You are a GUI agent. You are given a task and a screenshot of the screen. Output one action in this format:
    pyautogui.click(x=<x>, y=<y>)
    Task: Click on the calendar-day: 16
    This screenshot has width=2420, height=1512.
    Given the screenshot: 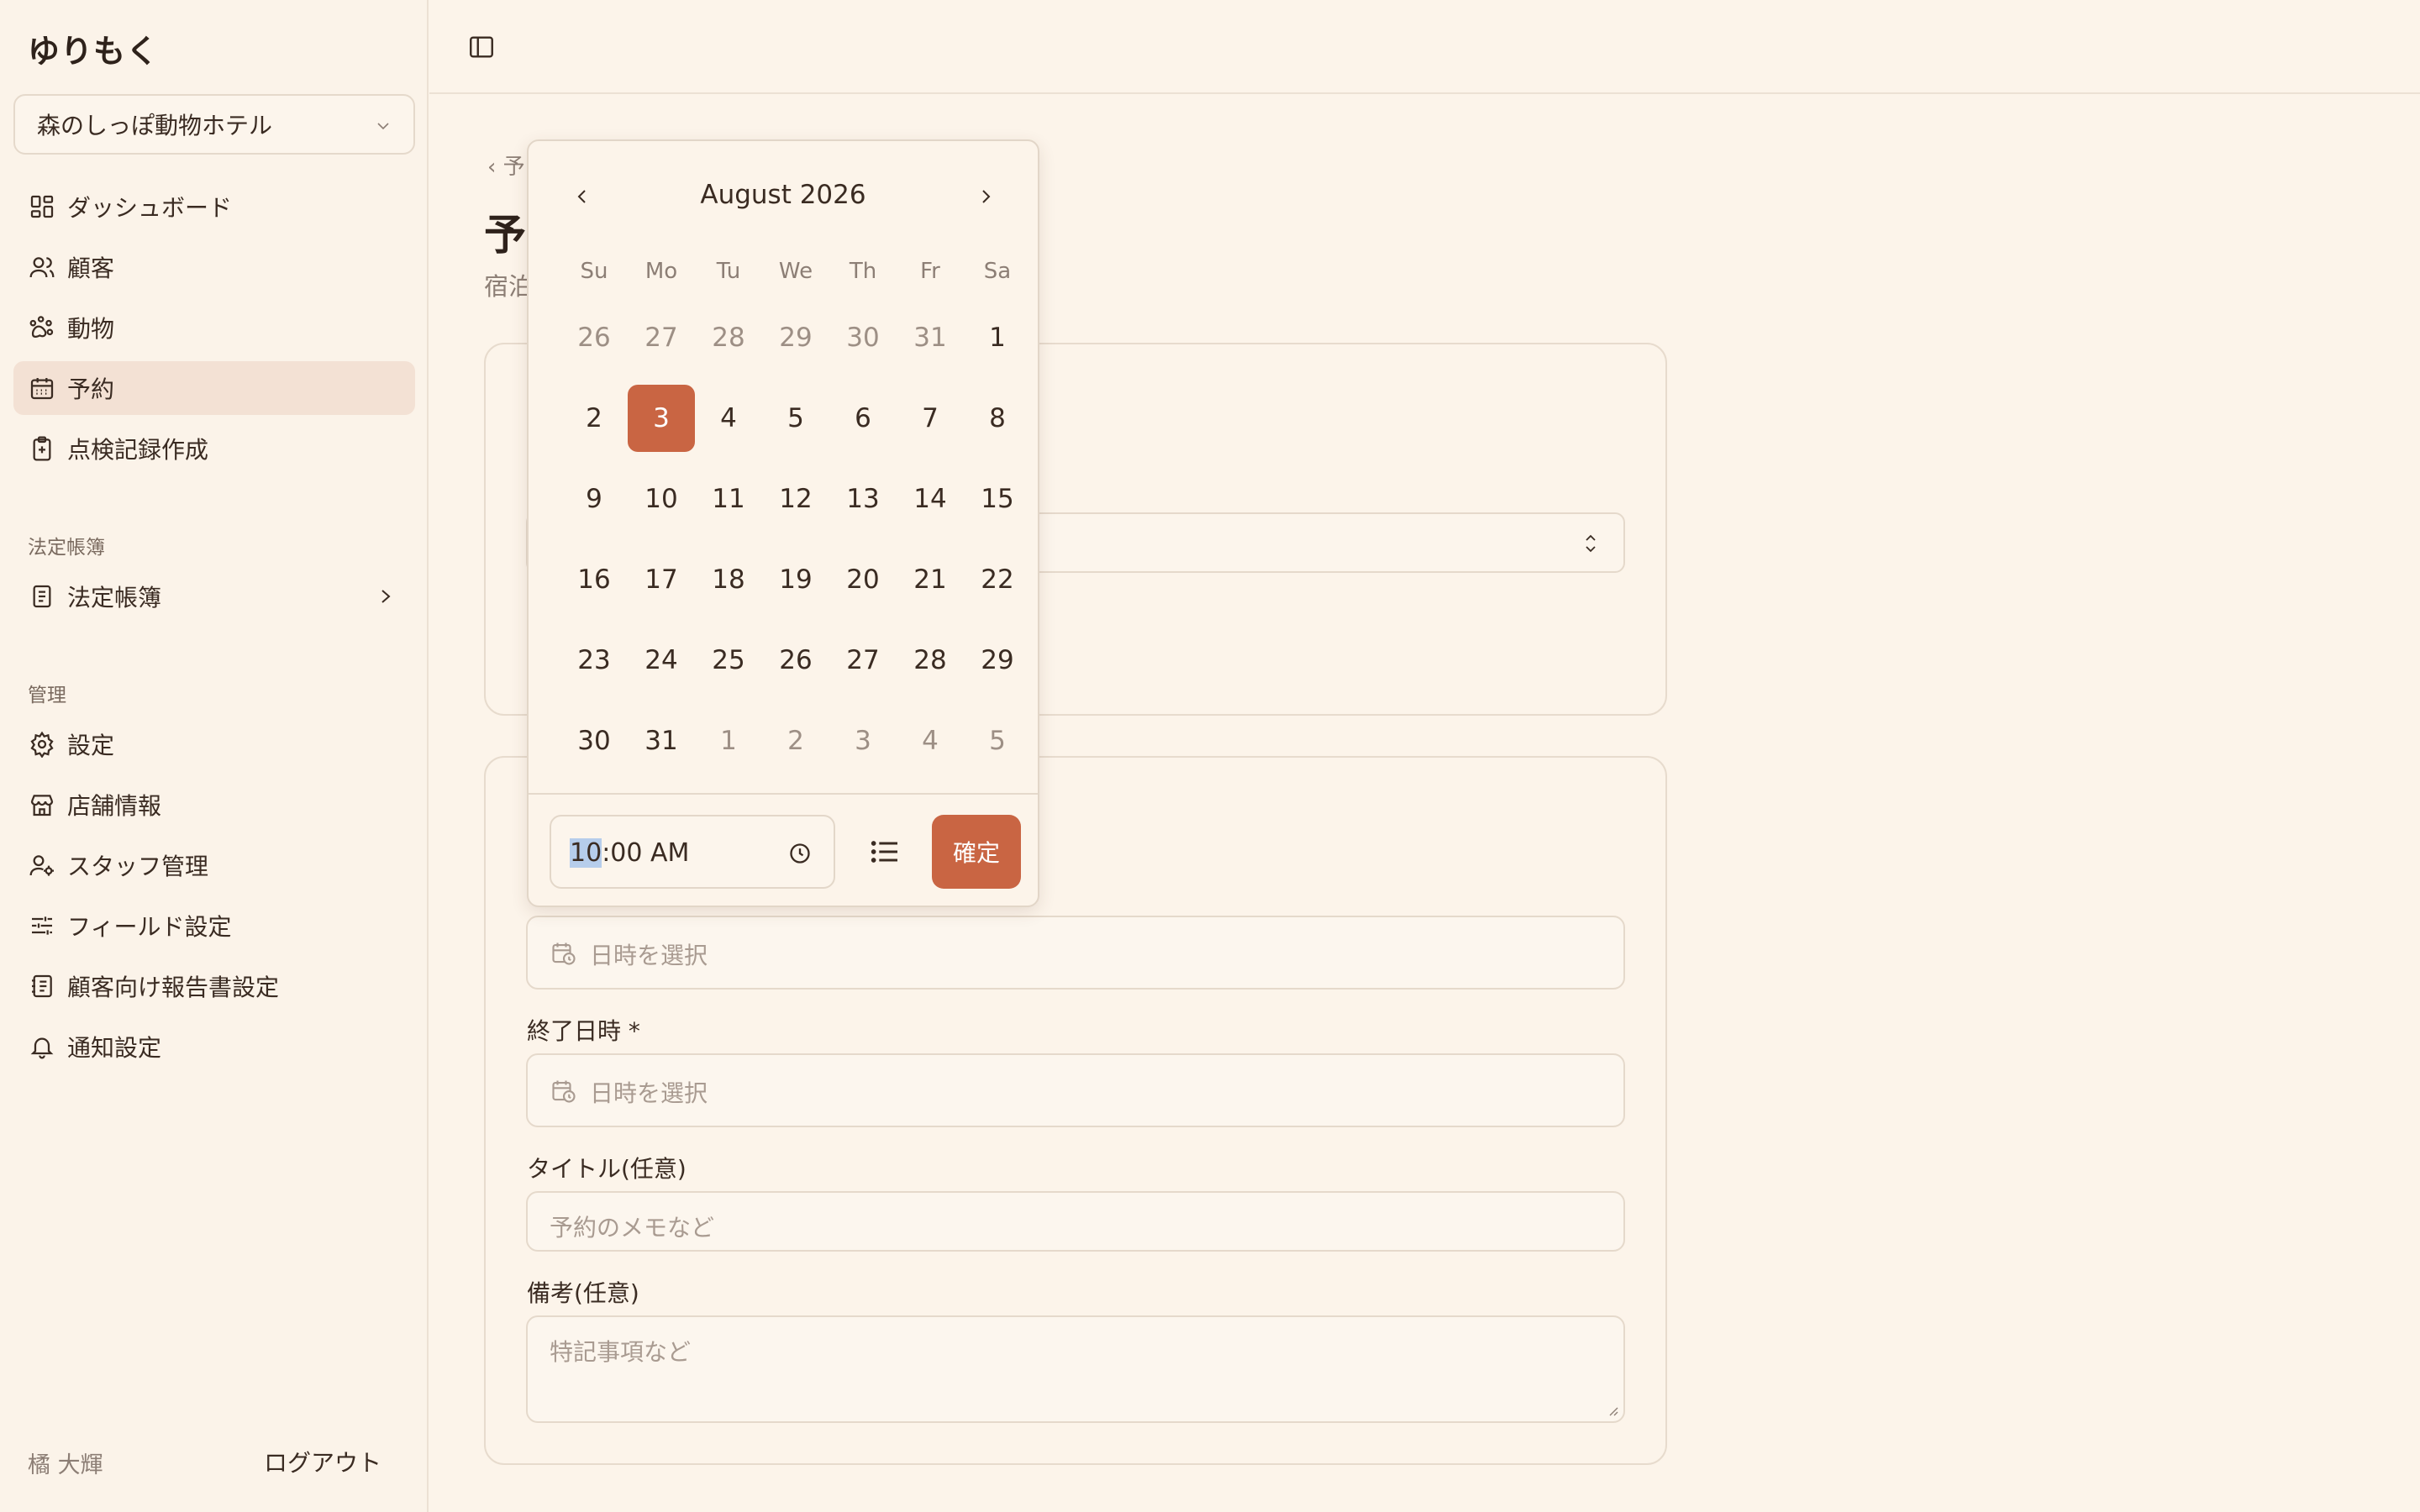 What is the action you would take?
    pyautogui.click(x=594, y=579)
    